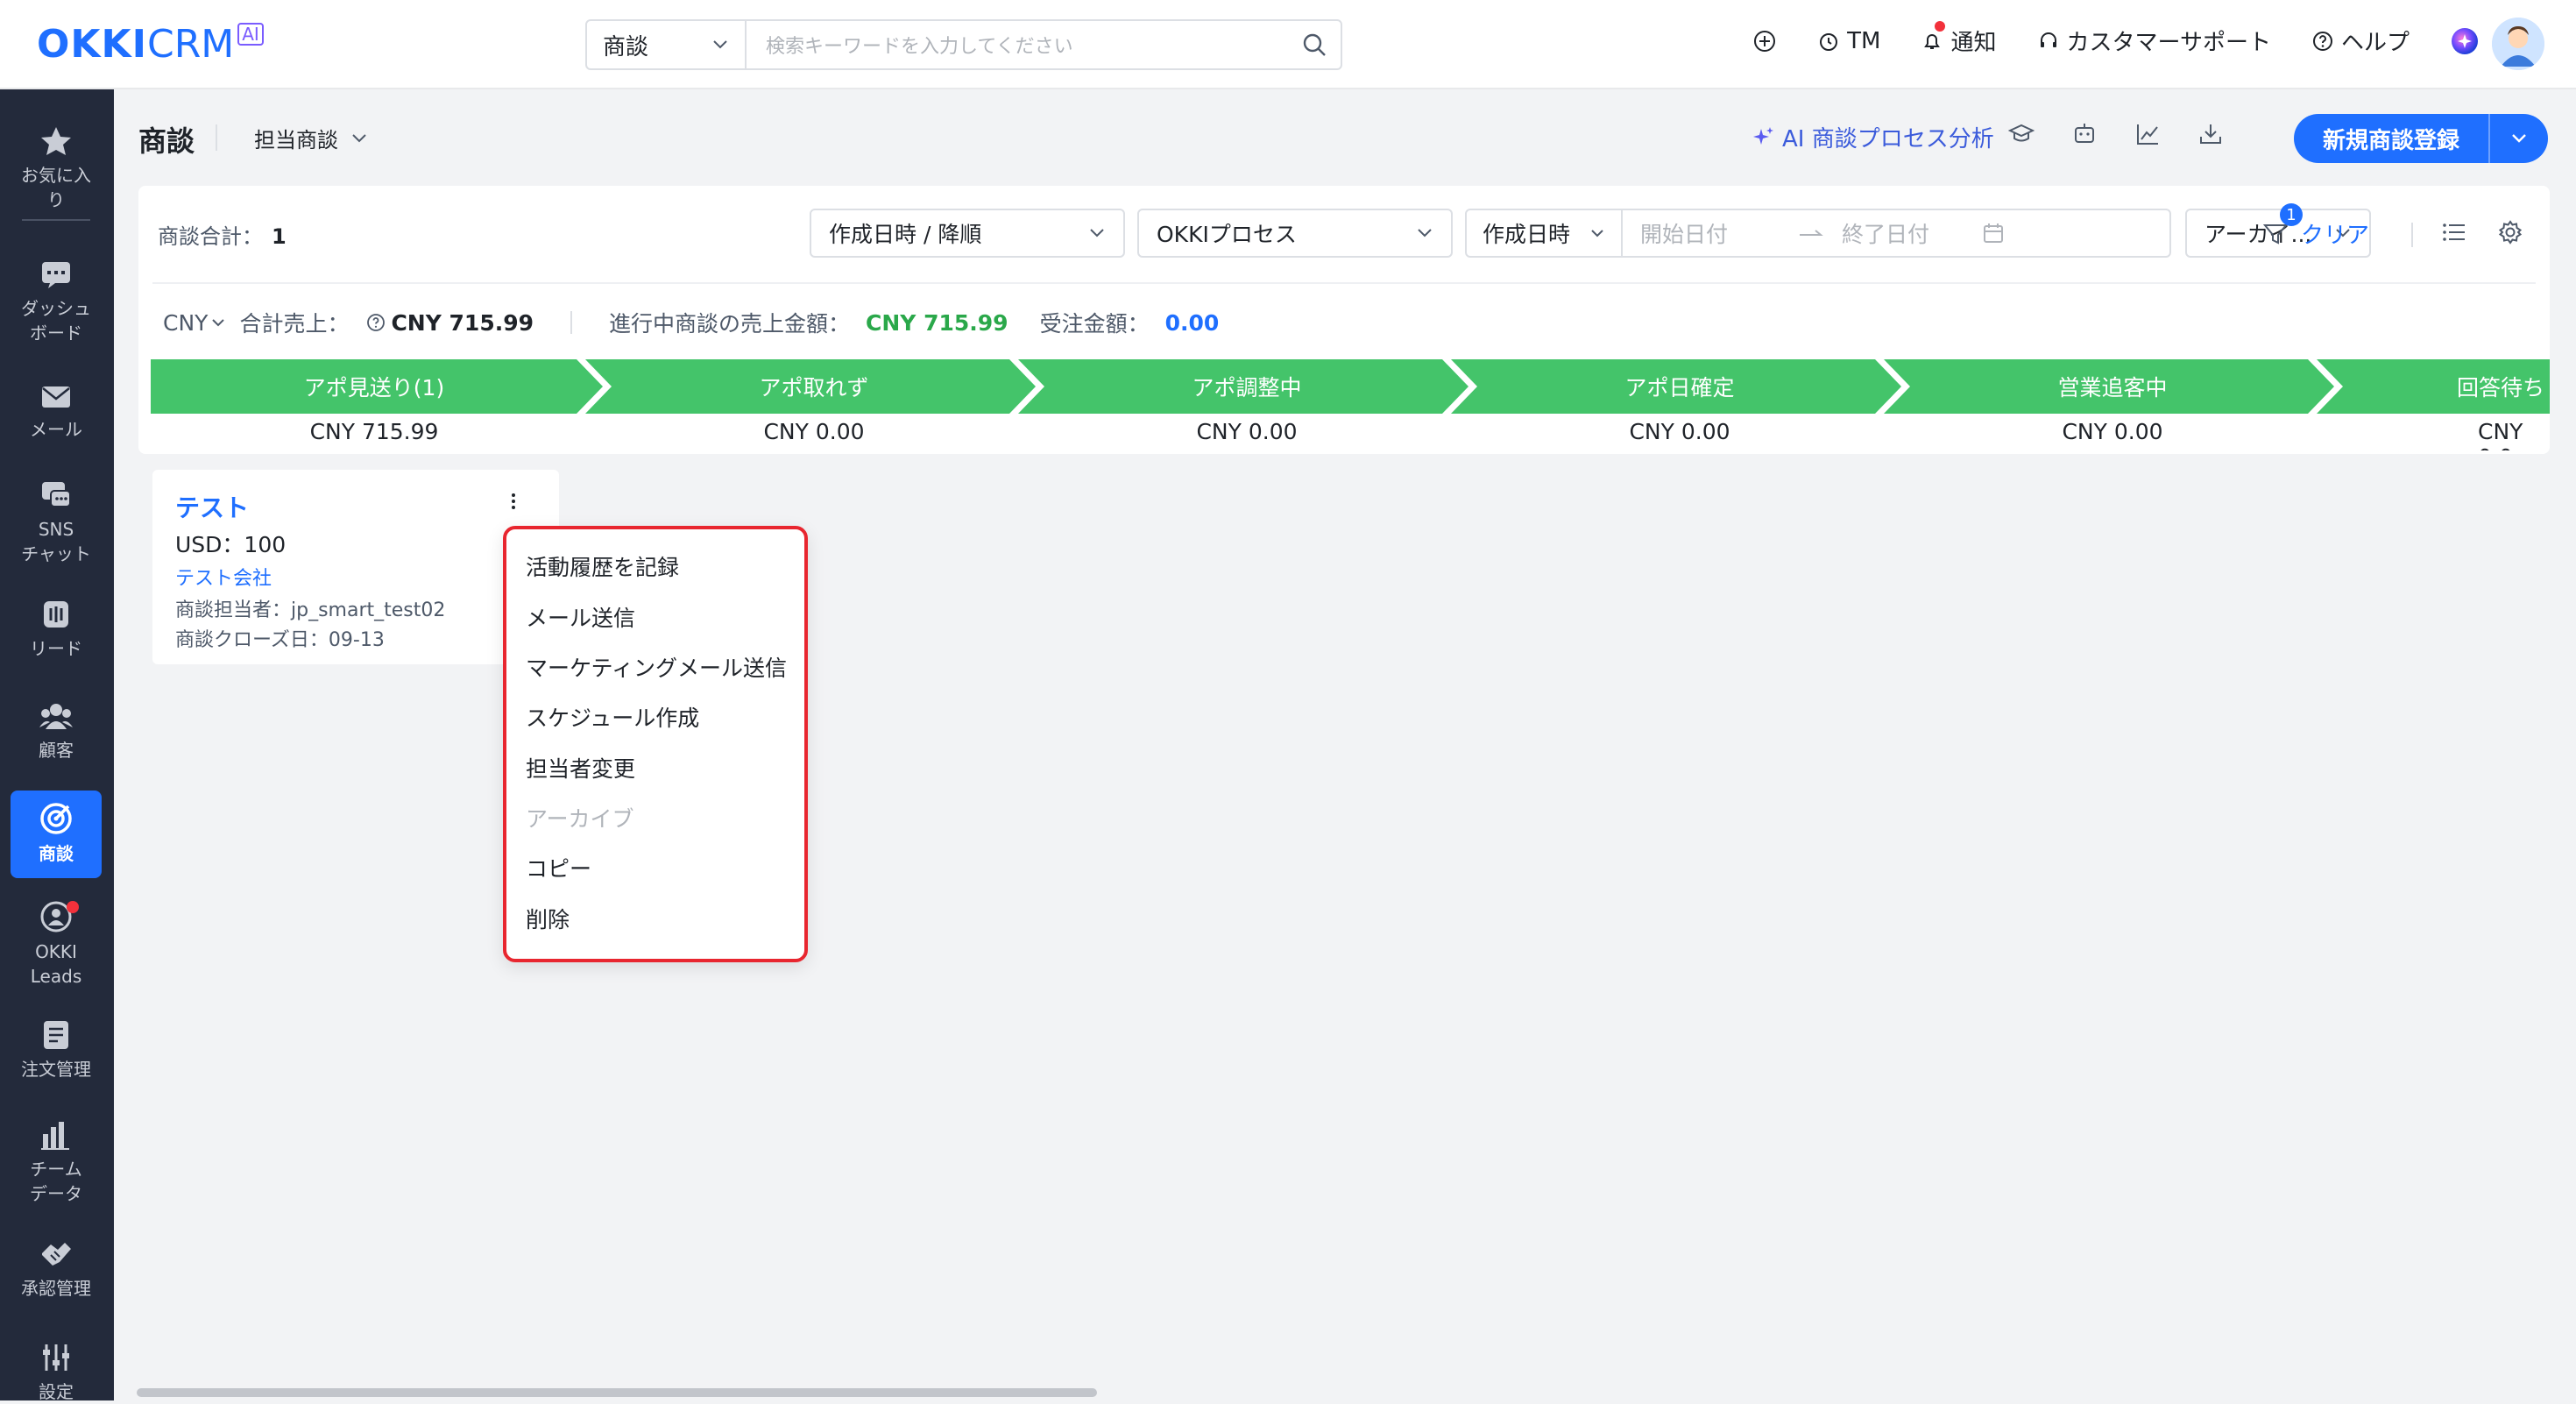  What do you see at coordinates (2147, 134) in the screenshot?
I see `line-chart-icon` at bounding box center [2147, 134].